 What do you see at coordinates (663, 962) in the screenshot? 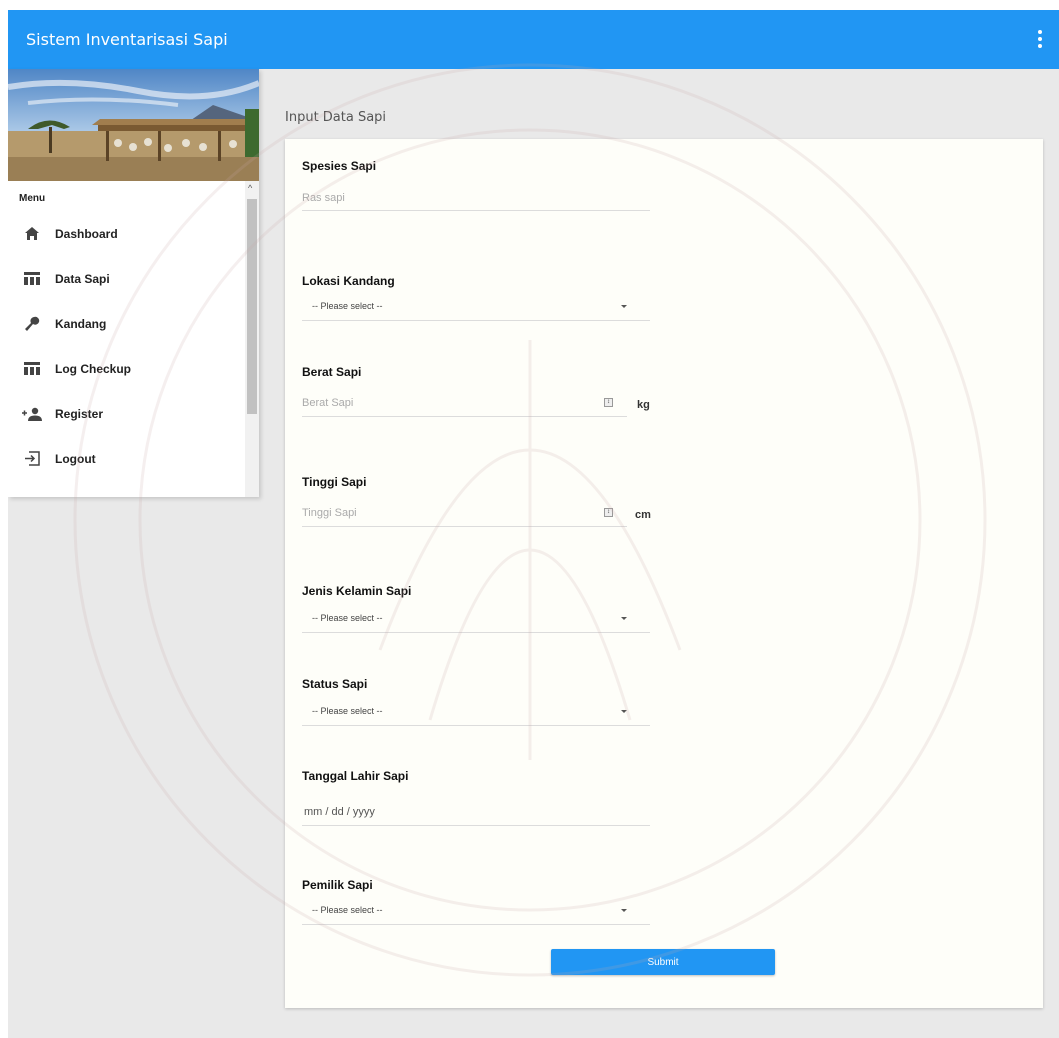
I see `submit-button: Submit` at bounding box center [663, 962].